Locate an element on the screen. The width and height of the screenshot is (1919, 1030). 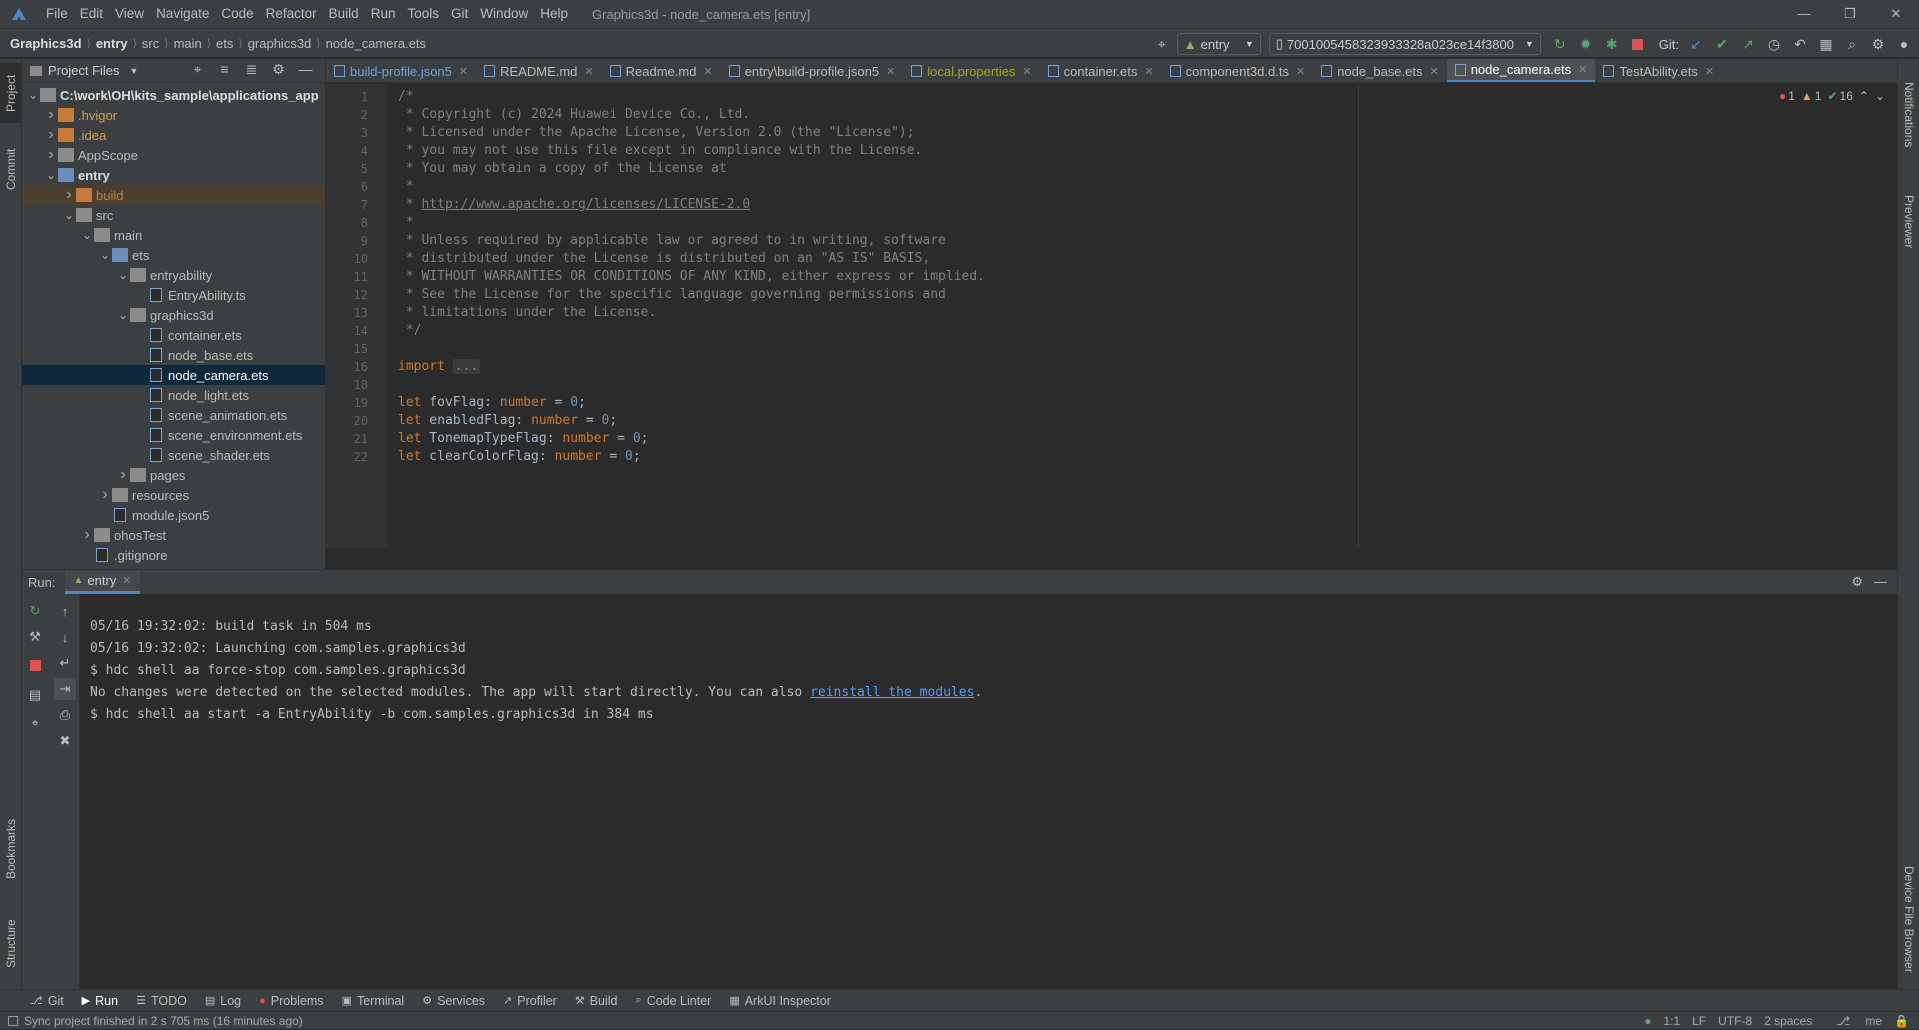
menu-code: Code is located at coordinates (237, 14).